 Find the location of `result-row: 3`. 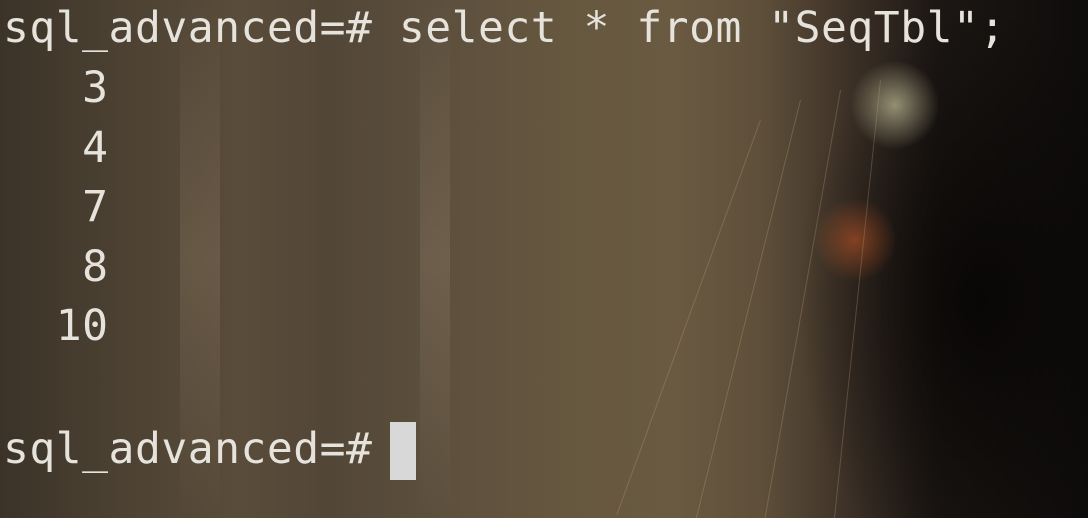

result-row: 3 is located at coordinates (56, 88).